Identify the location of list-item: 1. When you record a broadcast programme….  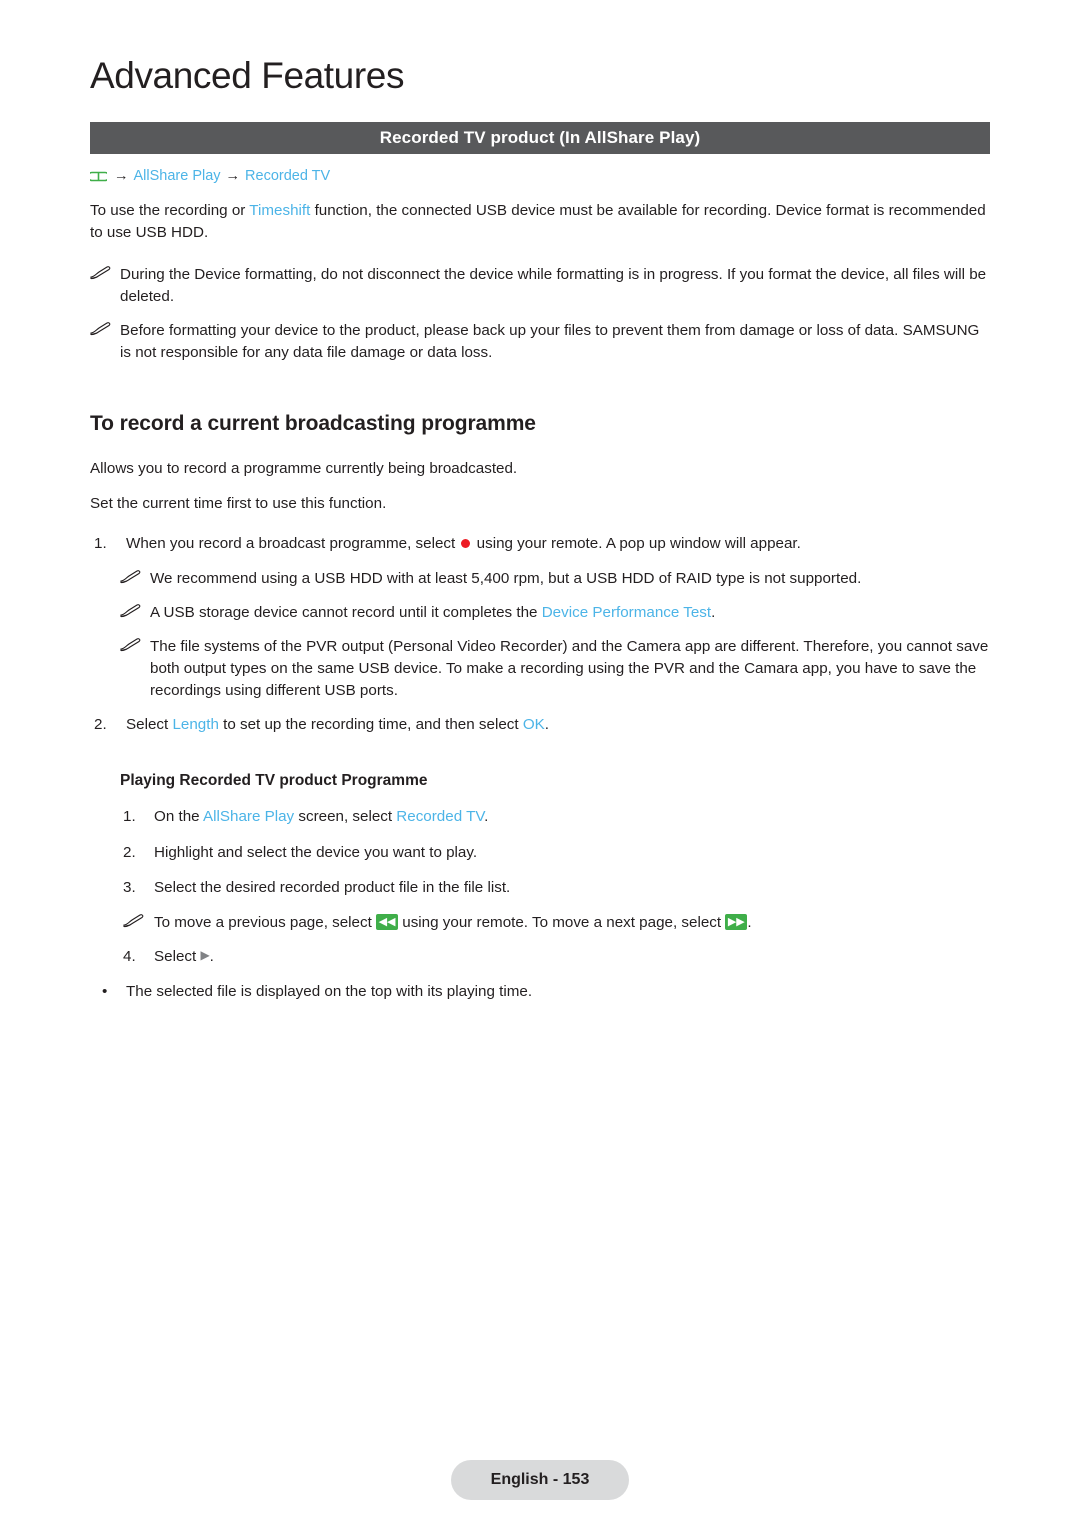
(540, 544).